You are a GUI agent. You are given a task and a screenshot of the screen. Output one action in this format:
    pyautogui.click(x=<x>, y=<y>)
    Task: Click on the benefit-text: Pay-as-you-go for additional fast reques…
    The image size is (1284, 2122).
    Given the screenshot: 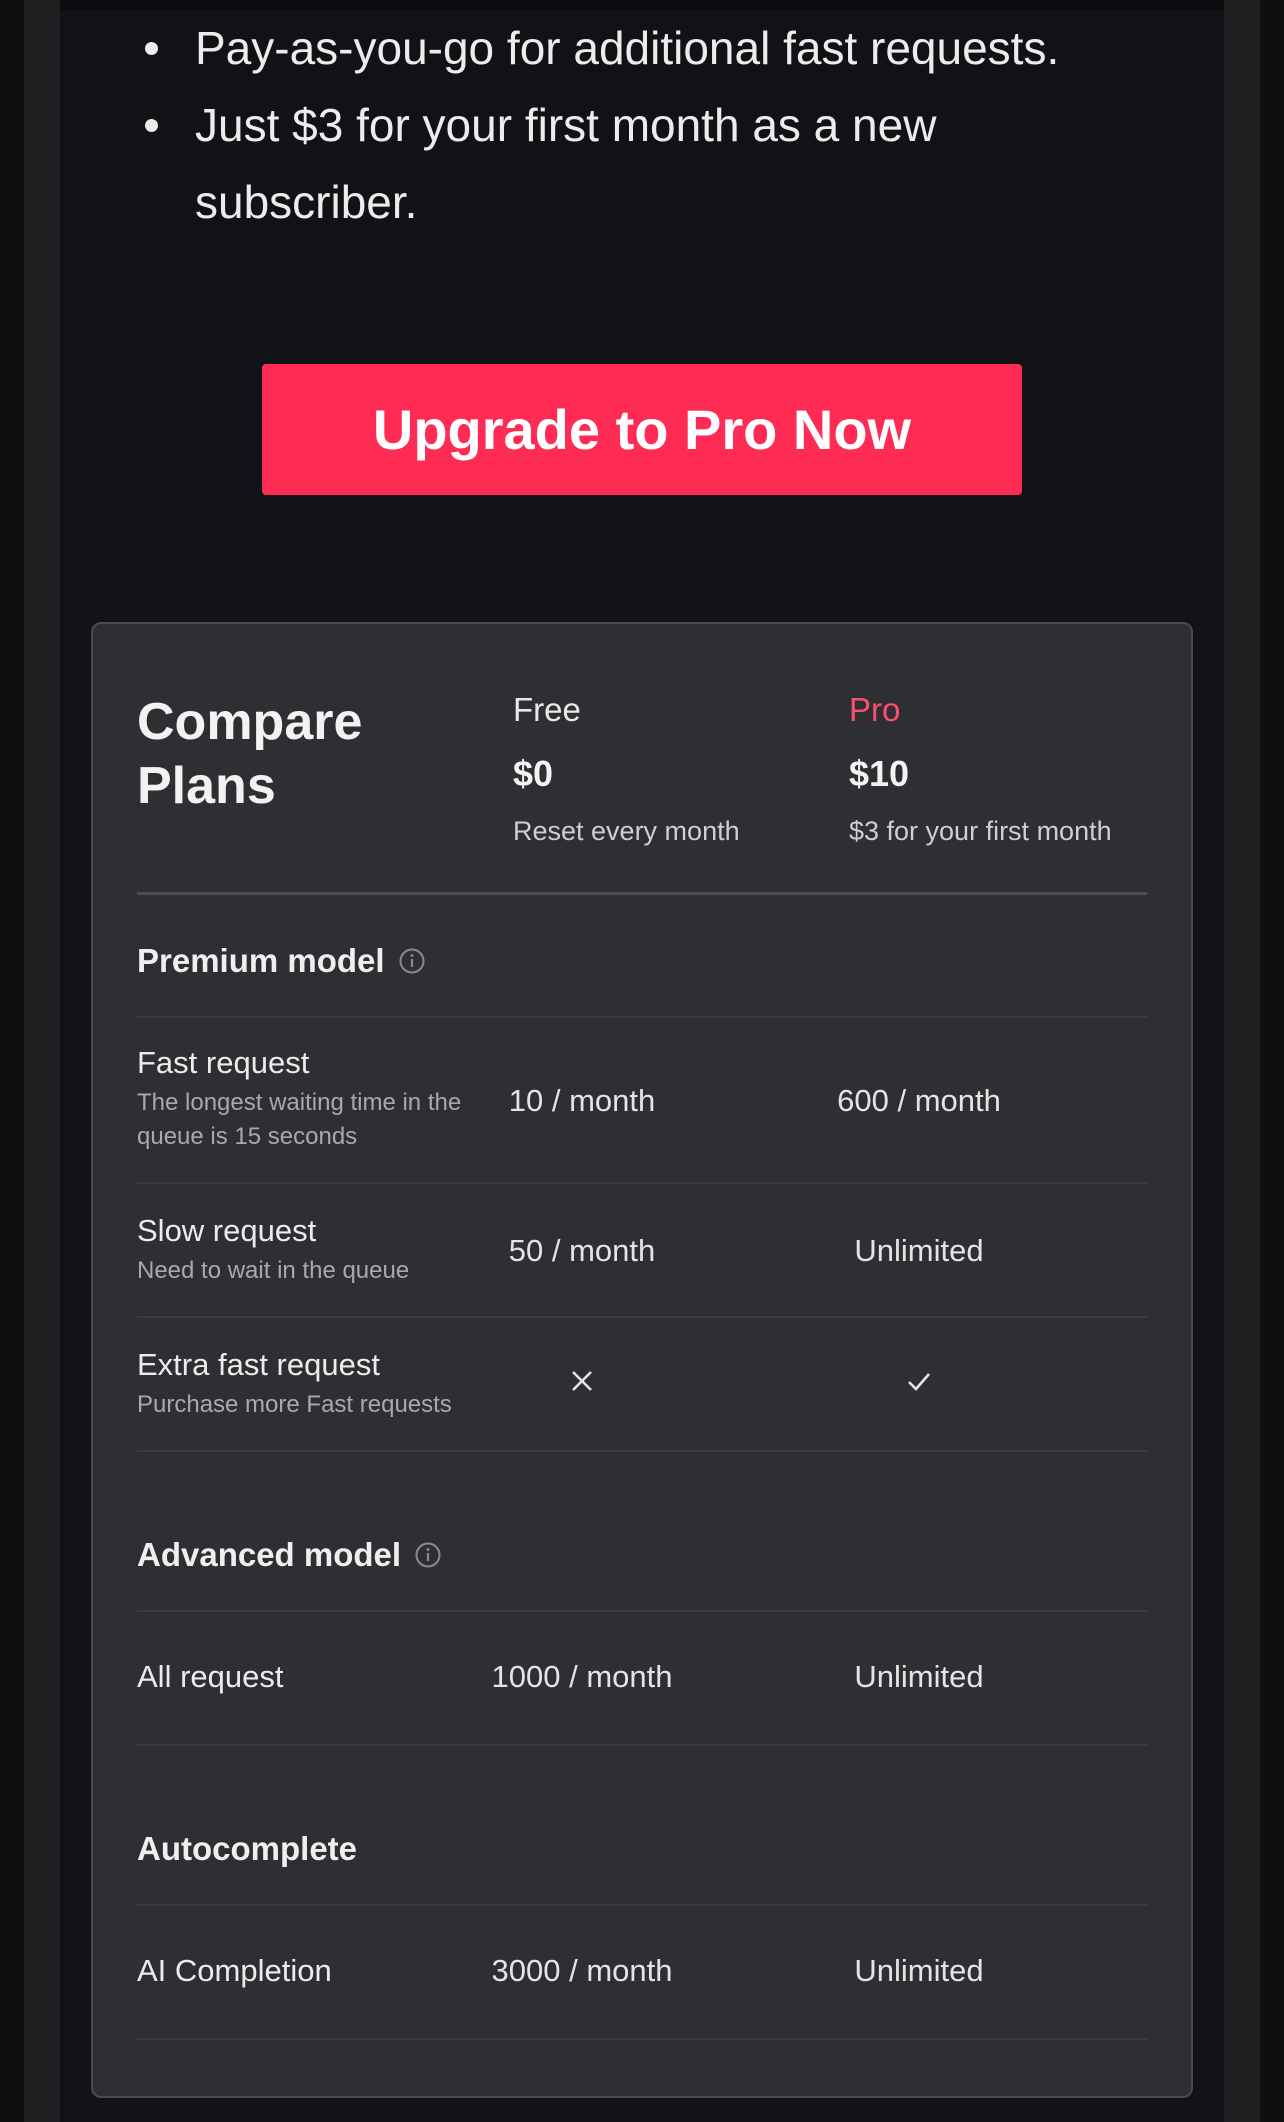 What is the action you would take?
    pyautogui.click(x=627, y=48)
    